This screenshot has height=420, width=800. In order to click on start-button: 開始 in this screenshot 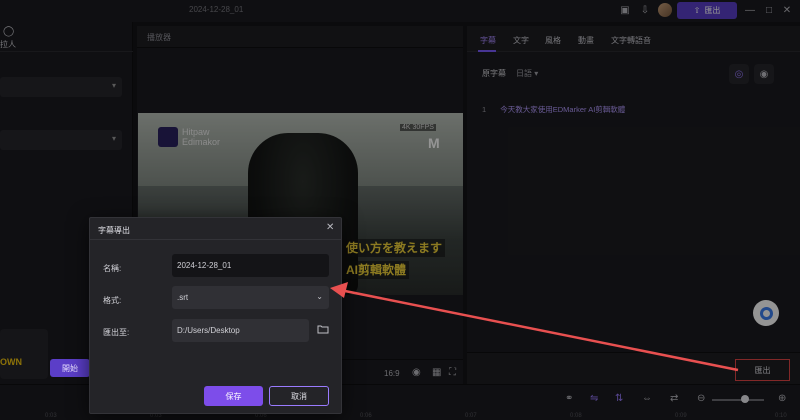, I will do `click(70, 368)`.